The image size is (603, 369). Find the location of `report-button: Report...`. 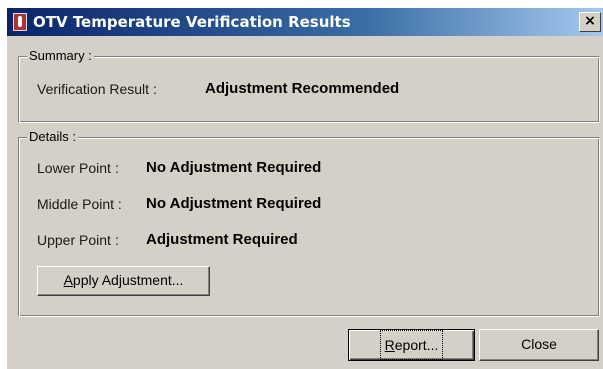

report-button: Report... is located at coordinates (411, 345).